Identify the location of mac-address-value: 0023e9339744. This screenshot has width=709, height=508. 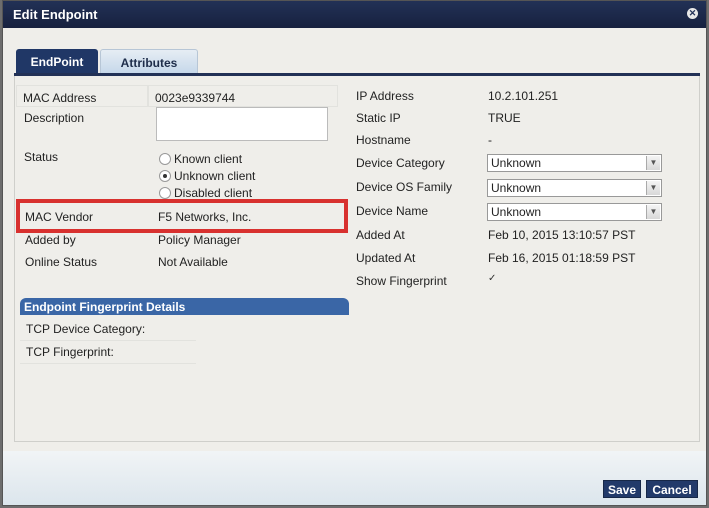
(195, 98).